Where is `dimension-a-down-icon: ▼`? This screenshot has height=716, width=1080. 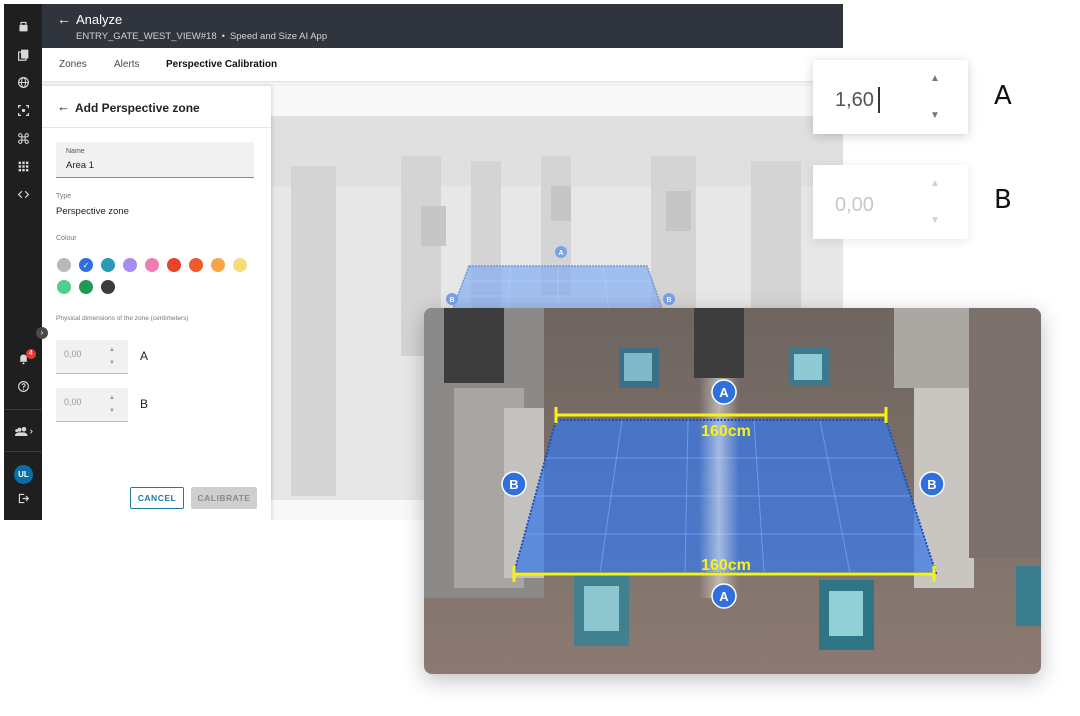
dimension-a-down-icon: ▼ is located at coordinates (112, 363).